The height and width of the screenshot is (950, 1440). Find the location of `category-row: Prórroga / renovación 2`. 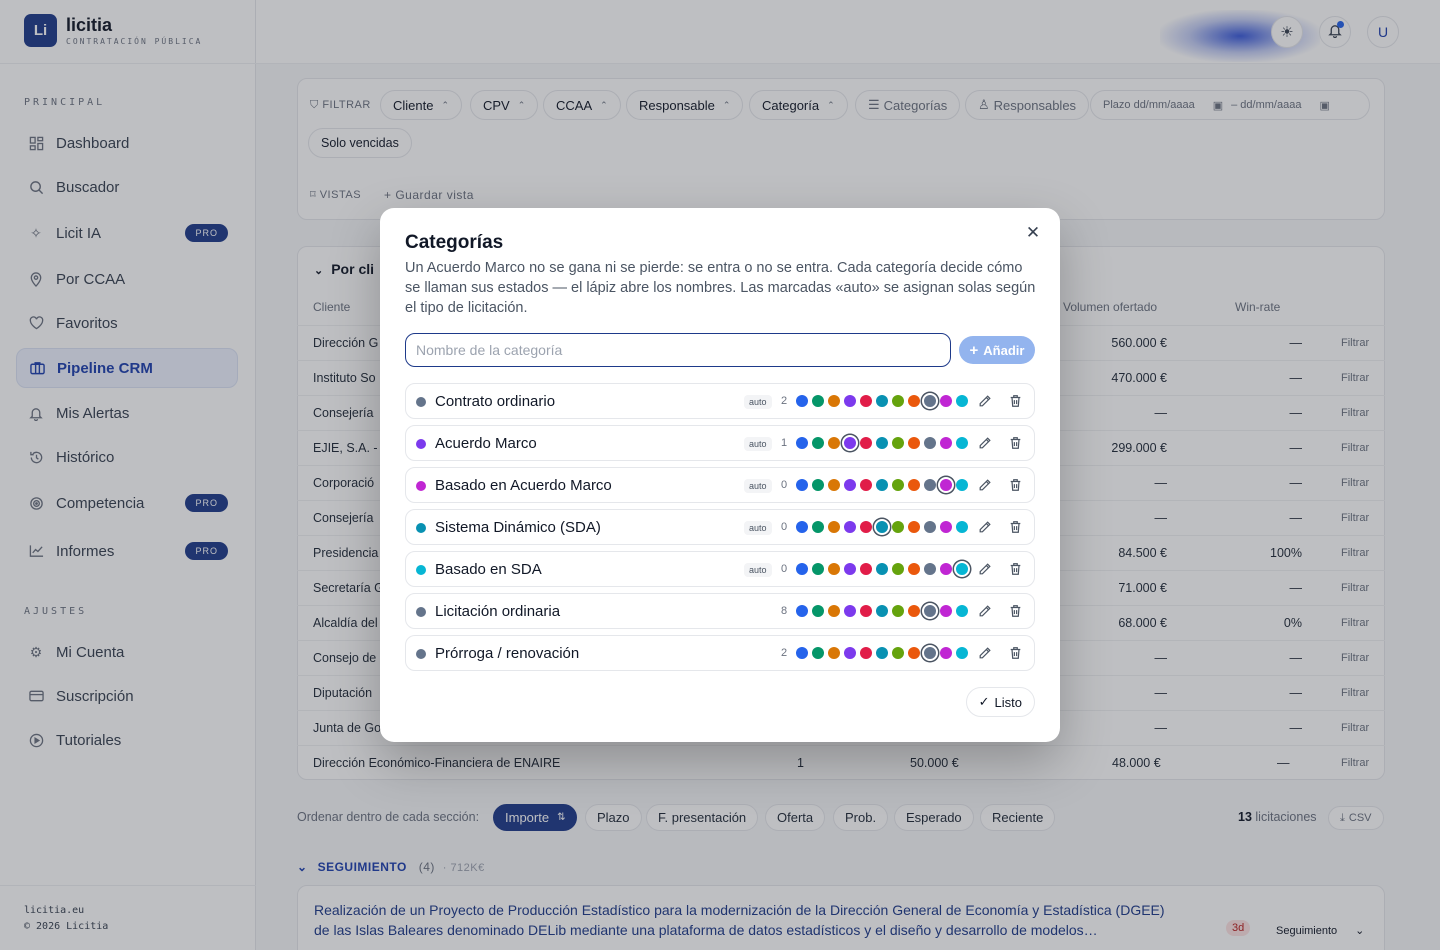

category-row: Prórroga / renovación 2 is located at coordinates (720, 653).